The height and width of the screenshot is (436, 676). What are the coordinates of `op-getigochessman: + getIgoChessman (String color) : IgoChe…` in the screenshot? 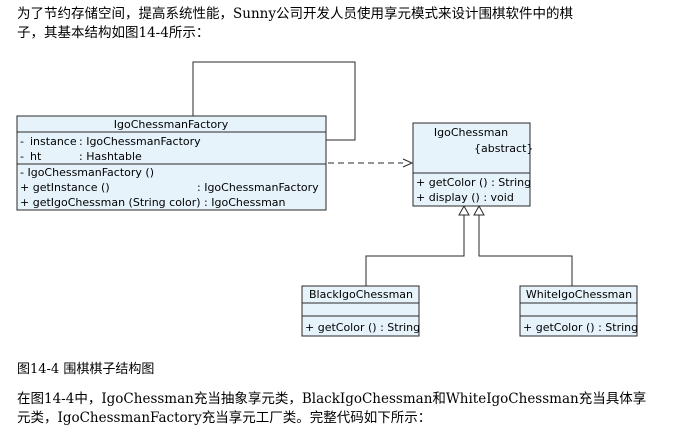 It's located at (153, 202).